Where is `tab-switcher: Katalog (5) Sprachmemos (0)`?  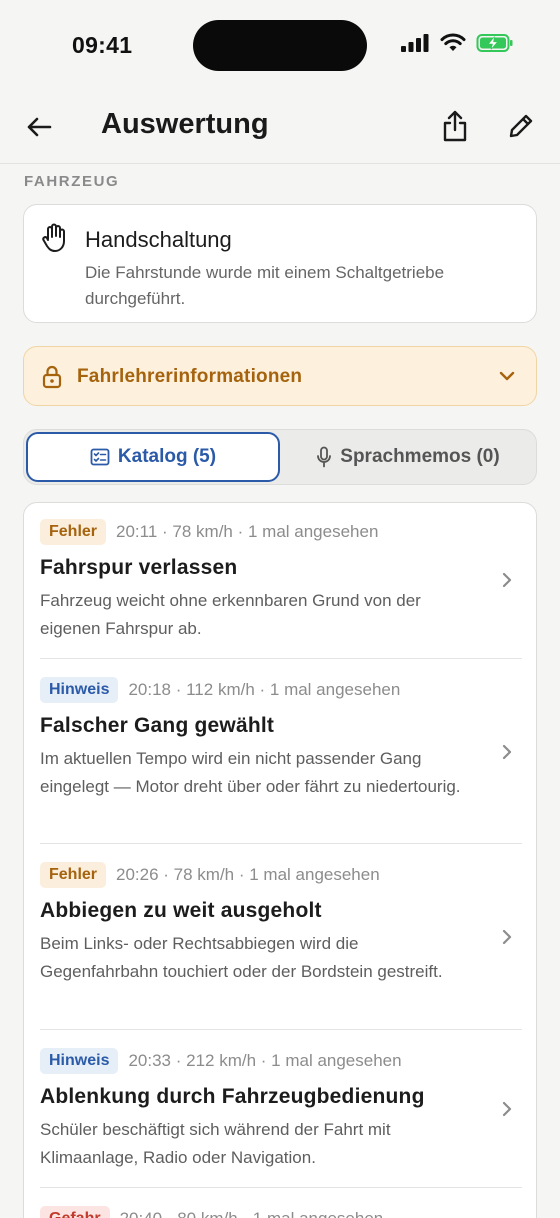 tab-switcher: Katalog (5) Sprachmemos (0) is located at coordinates (280, 457).